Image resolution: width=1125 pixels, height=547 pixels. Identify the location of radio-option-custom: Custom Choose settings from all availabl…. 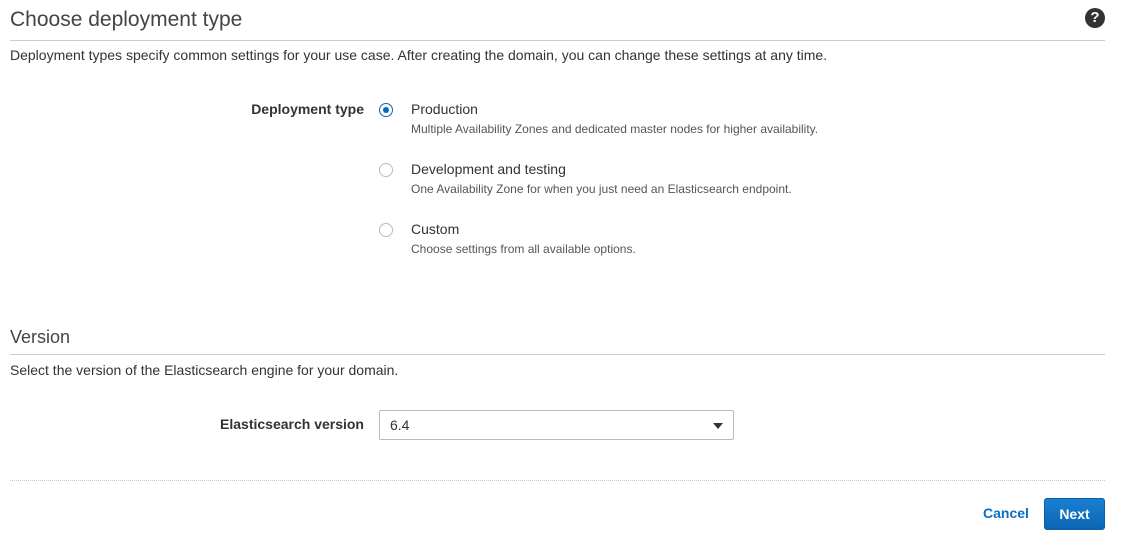
(679, 241).